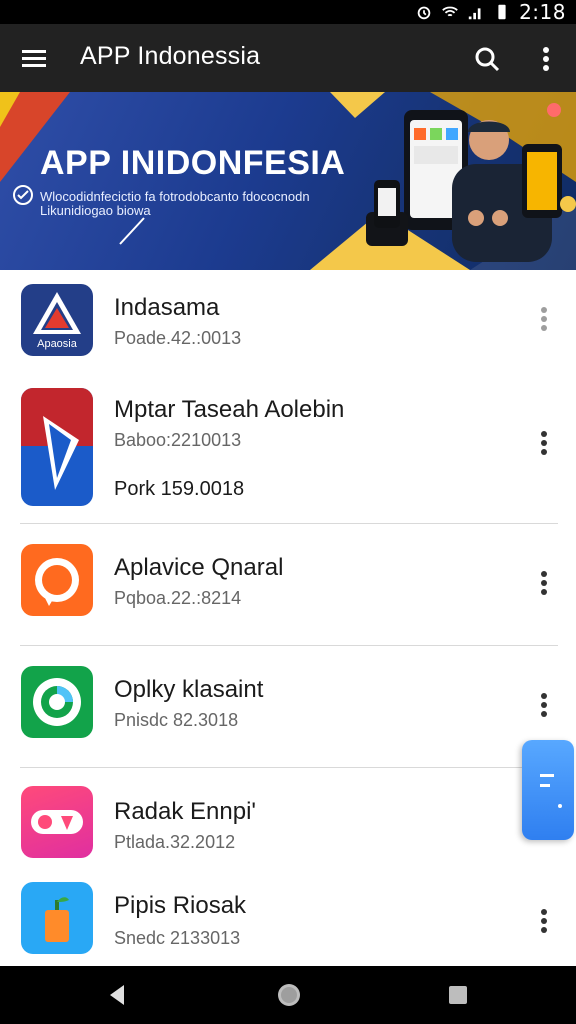 This screenshot has height=1024, width=576. What do you see at coordinates (57, 344) in the screenshot?
I see `svg-text: Apaosia` at bounding box center [57, 344].